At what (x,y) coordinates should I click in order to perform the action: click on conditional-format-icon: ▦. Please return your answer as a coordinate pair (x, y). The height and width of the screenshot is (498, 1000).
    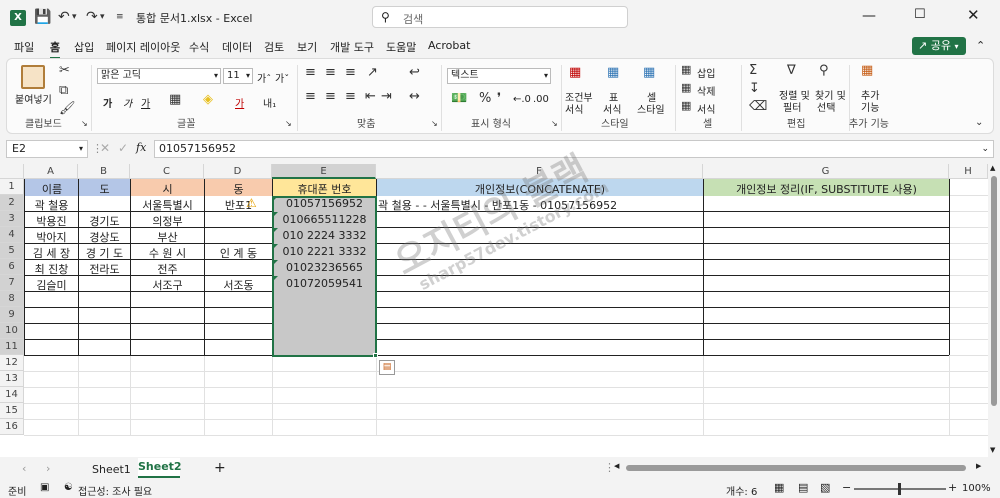
    Looking at the image, I should click on (575, 72).